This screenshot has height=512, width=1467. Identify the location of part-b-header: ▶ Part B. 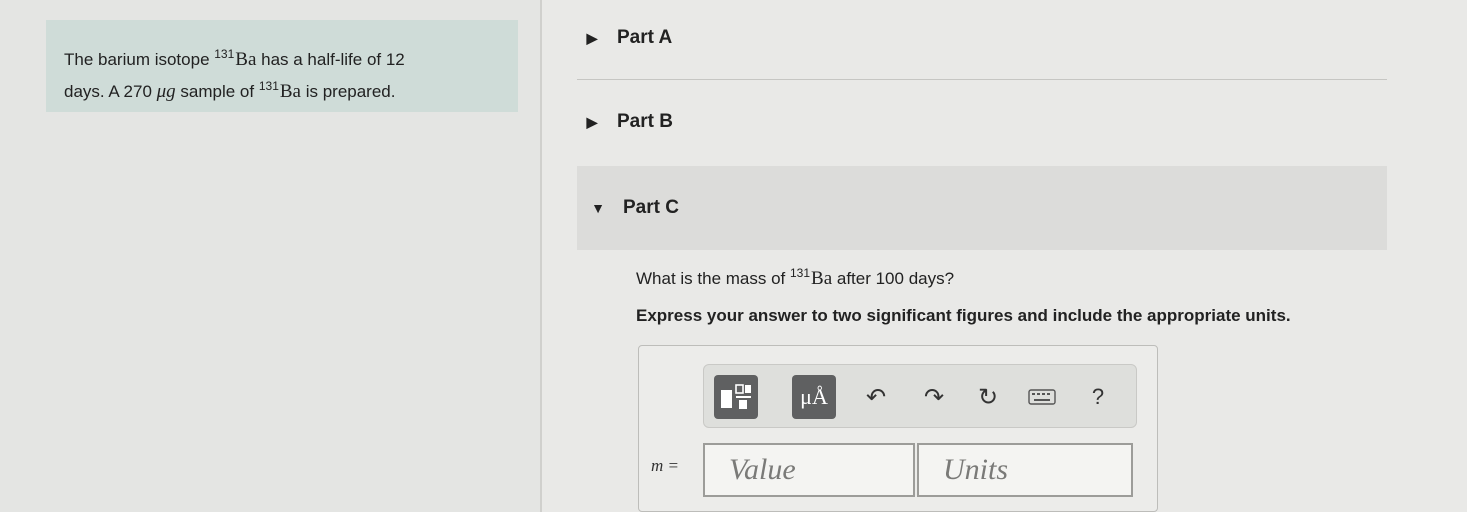
(982, 122).